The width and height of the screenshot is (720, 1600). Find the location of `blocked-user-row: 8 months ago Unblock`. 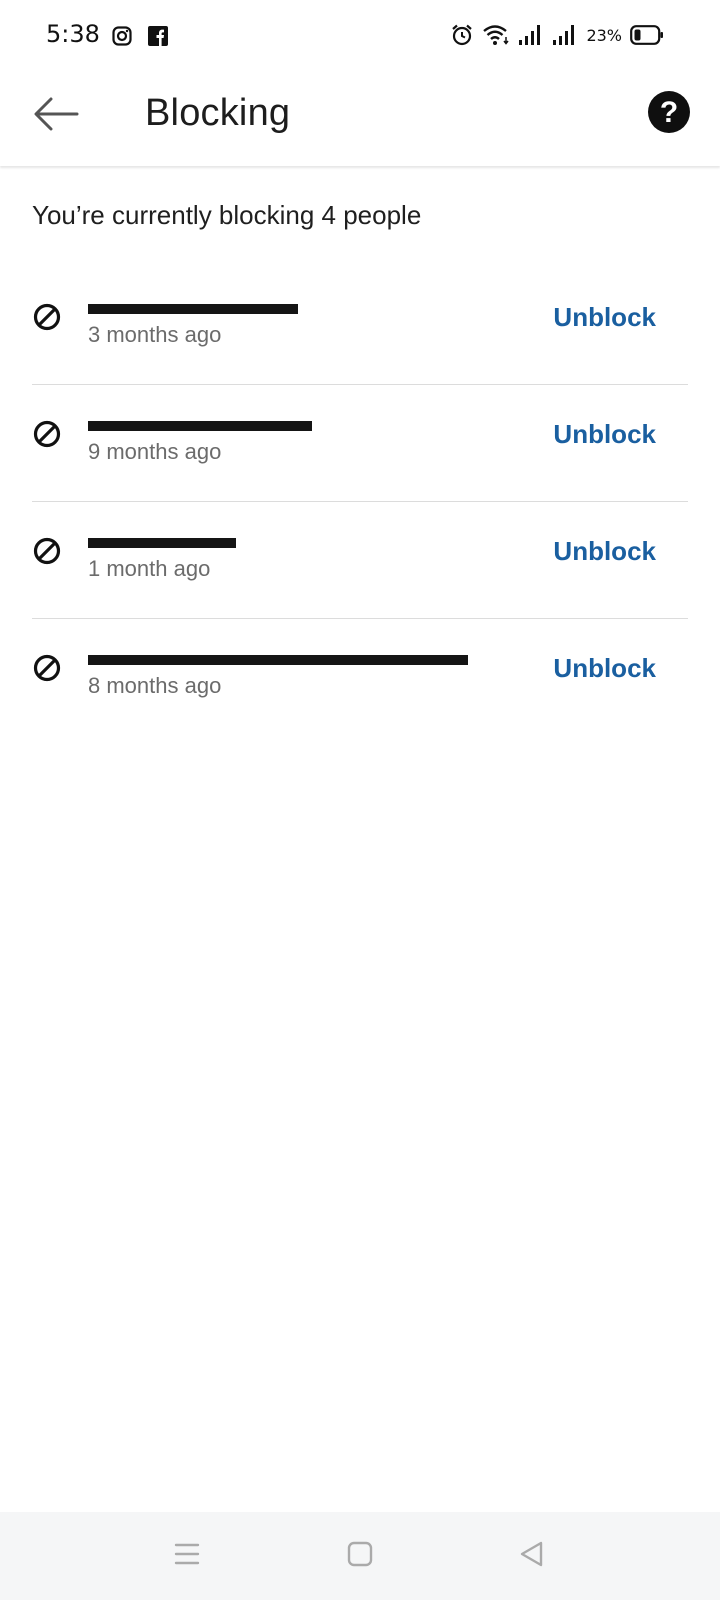

blocked-user-row: 8 months ago Unblock is located at coordinates (360, 677).